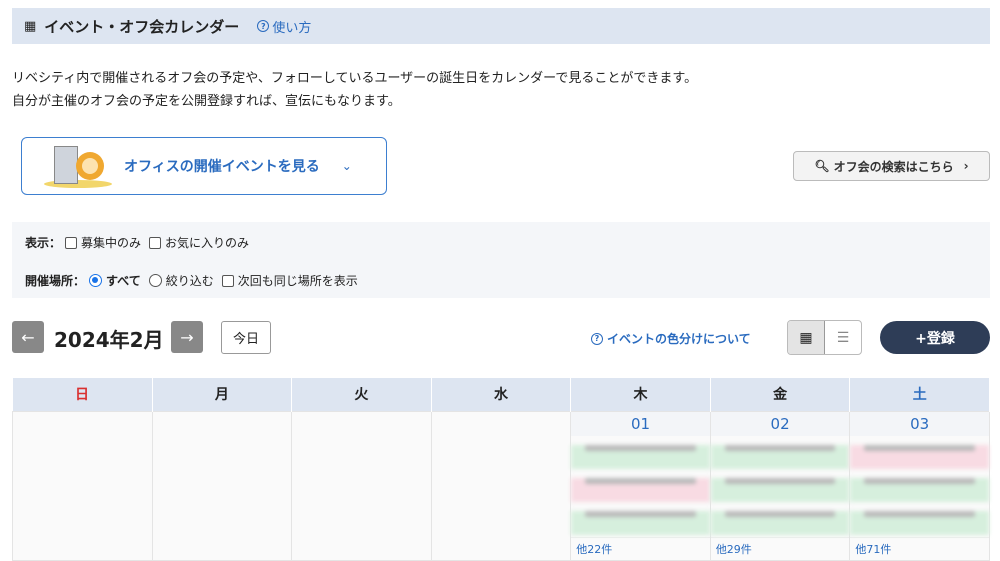  What do you see at coordinates (96, 280) in the screenshot?
I see `location-all-radio` at bounding box center [96, 280].